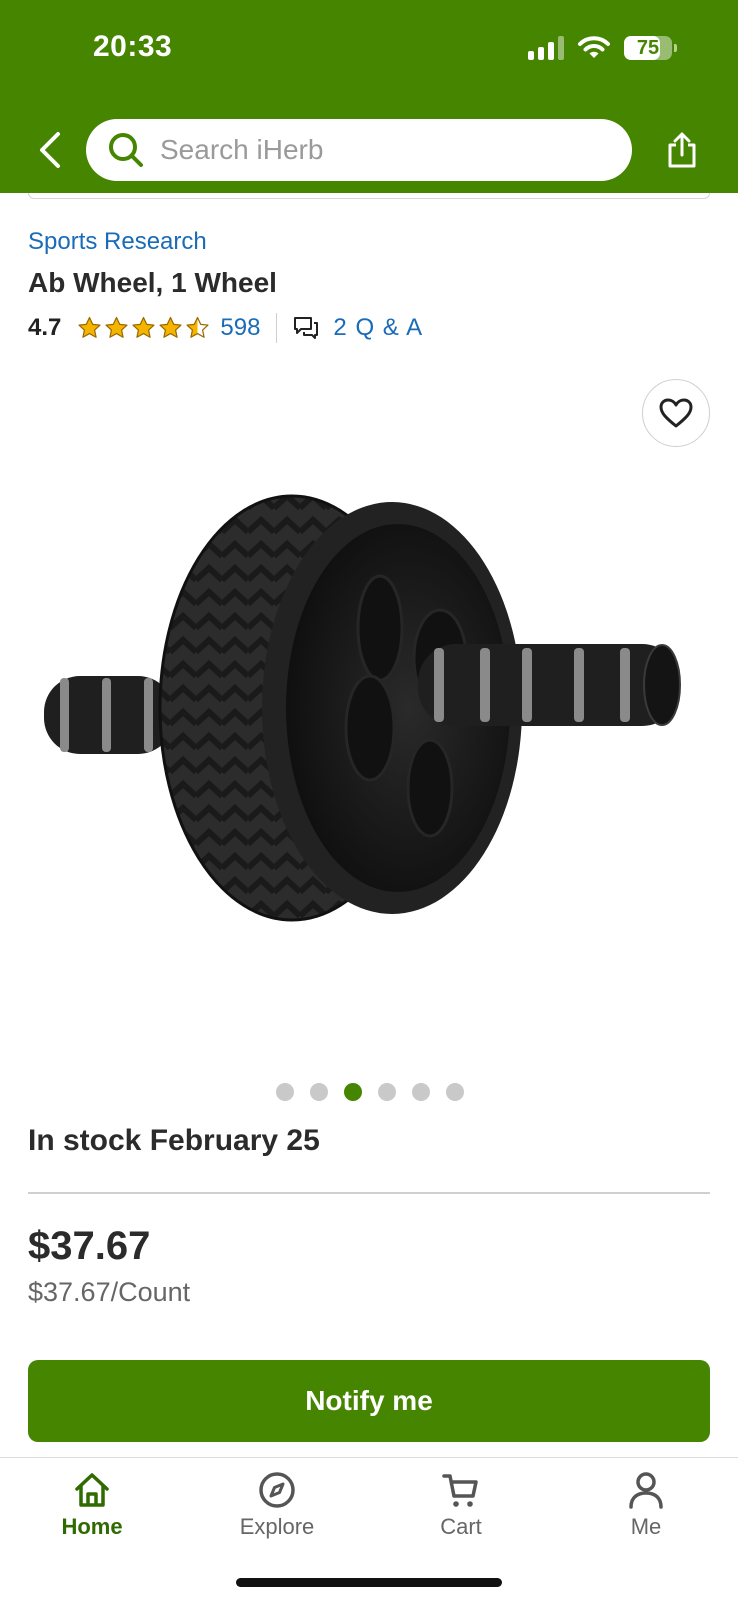 The height and width of the screenshot is (1600, 738). I want to click on notify-me-button: Notify me, so click(369, 1401).